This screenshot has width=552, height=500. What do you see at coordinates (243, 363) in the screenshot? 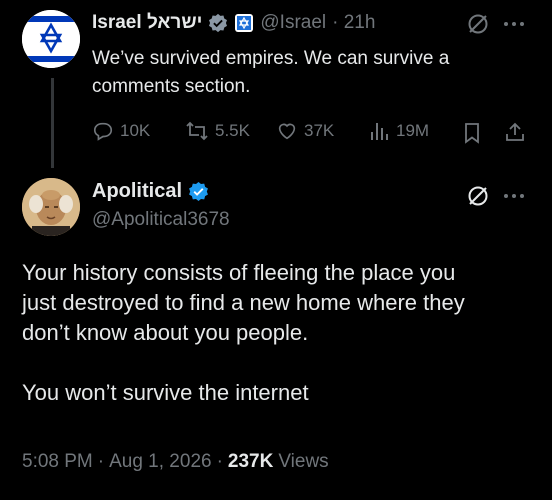
I see `tweet-body-line` at bounding box center [243, 363].